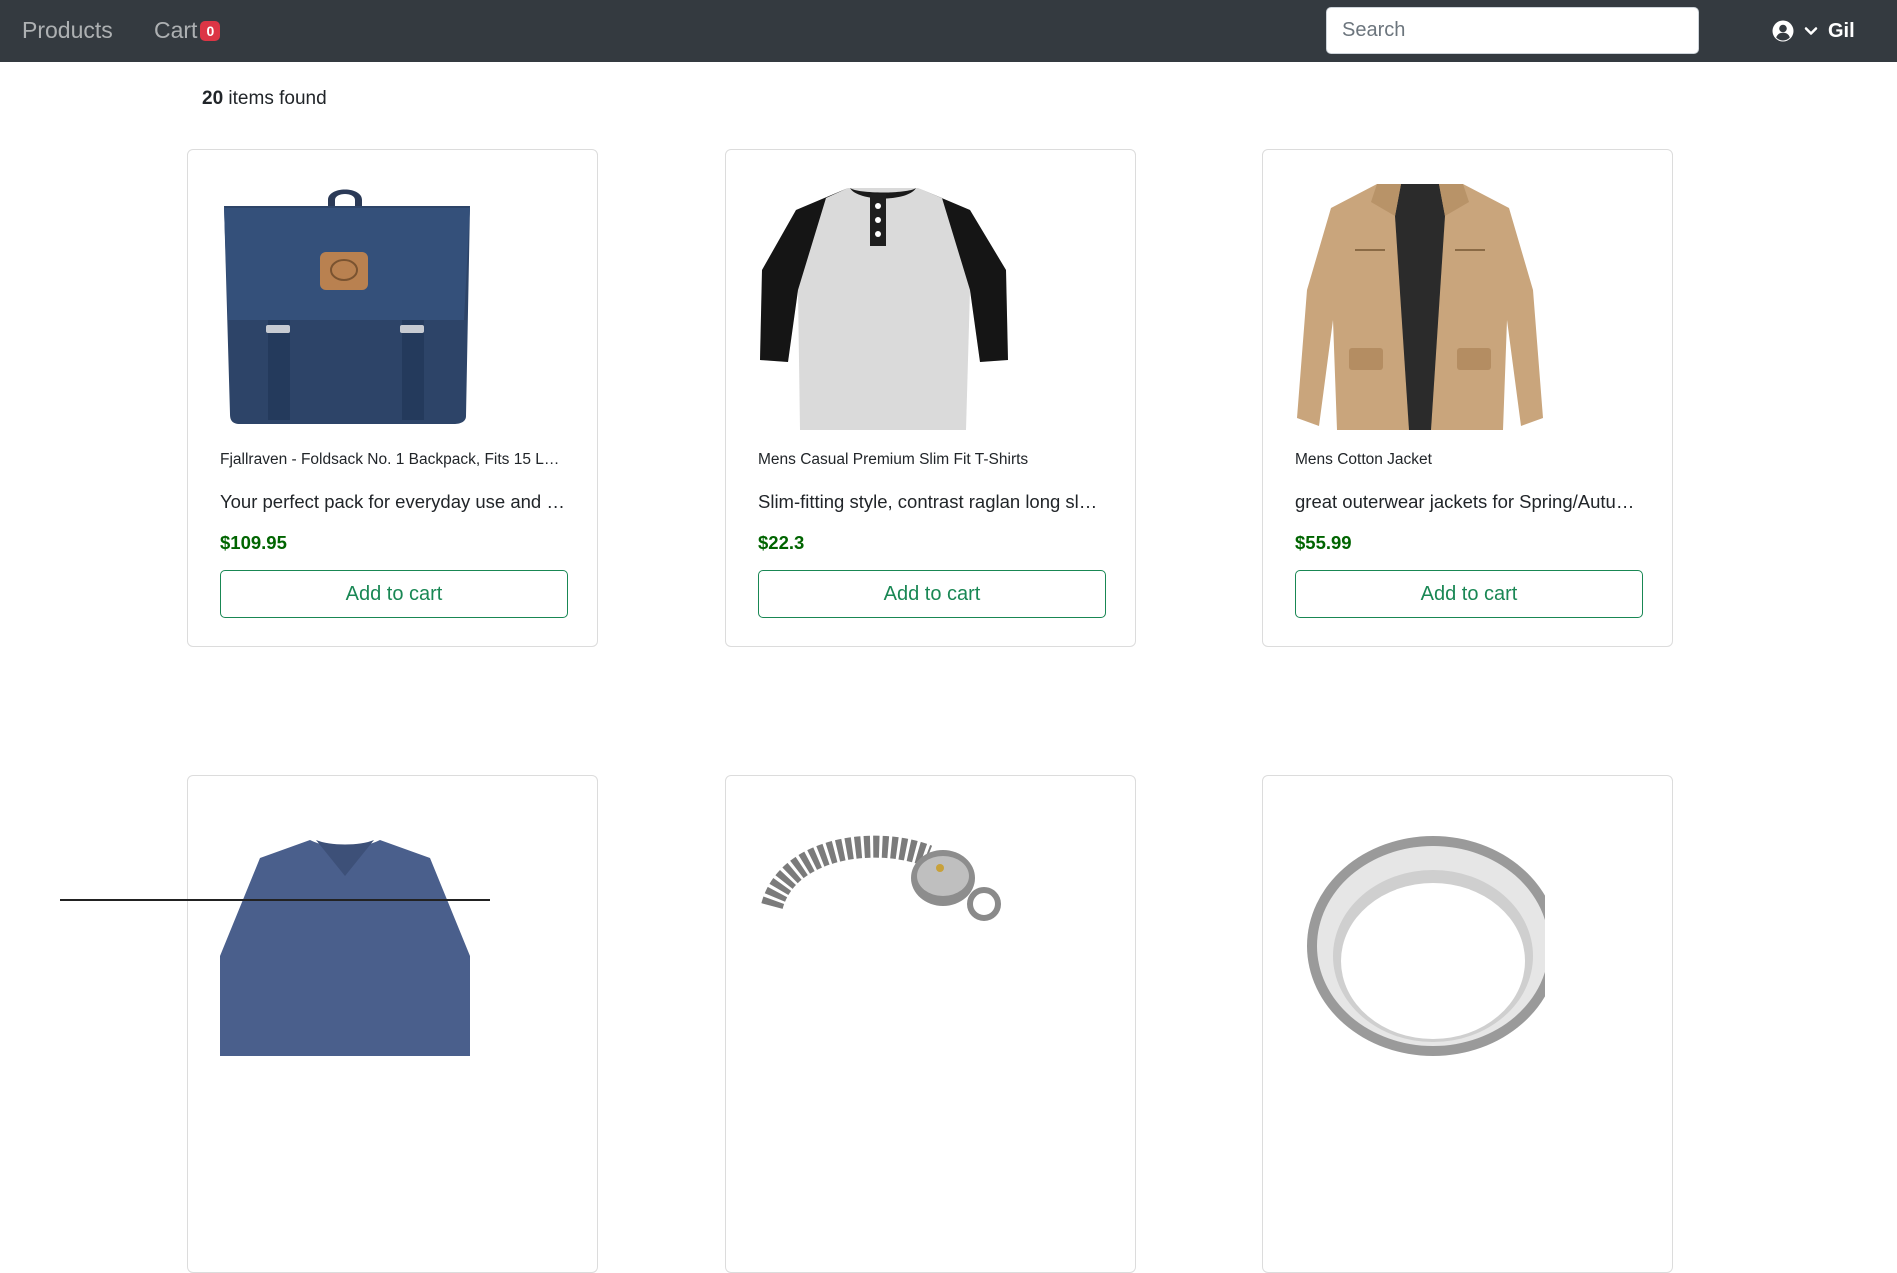 Image resolution: width=1897 pixels, height=1273 pixels. I want to click on bracelet-image, so click(881, 878).